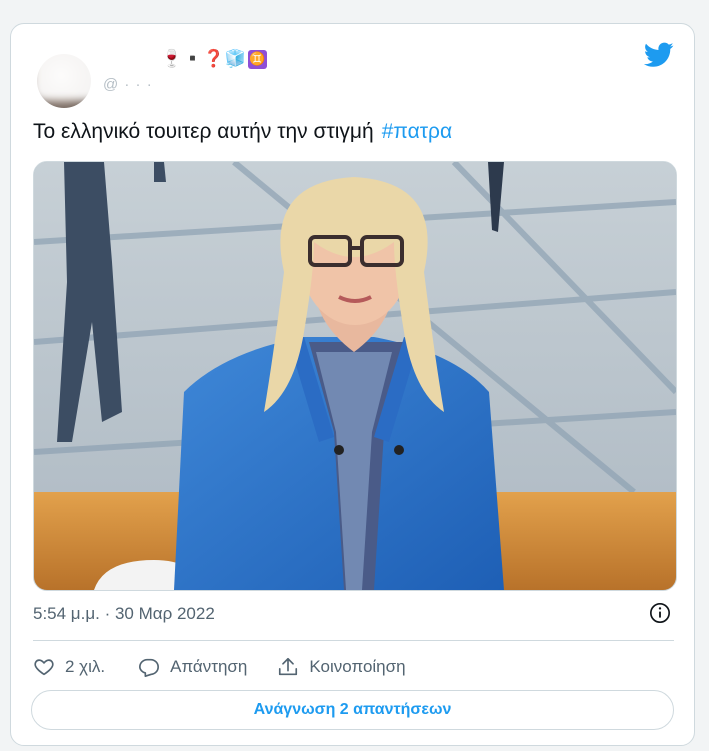 Image resolution: width=709 pixels, height=751 pixels. Describe the element at coordinates (44, 667) in the screenshot. I see `heart-icon` at that location.